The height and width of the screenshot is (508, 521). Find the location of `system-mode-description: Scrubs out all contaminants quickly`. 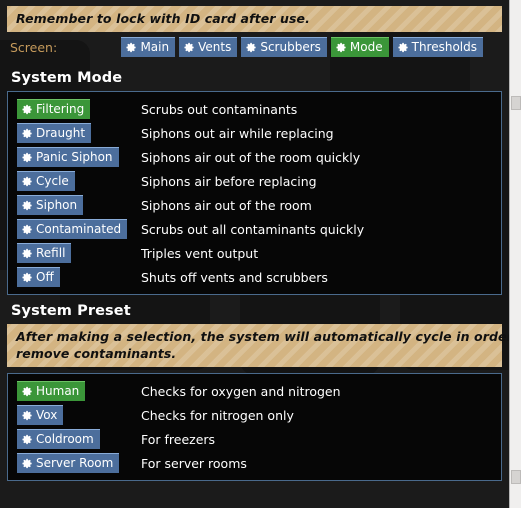

system-mode-description: Scrubs out all contaminants quickly is located at coordinates (253, 229).